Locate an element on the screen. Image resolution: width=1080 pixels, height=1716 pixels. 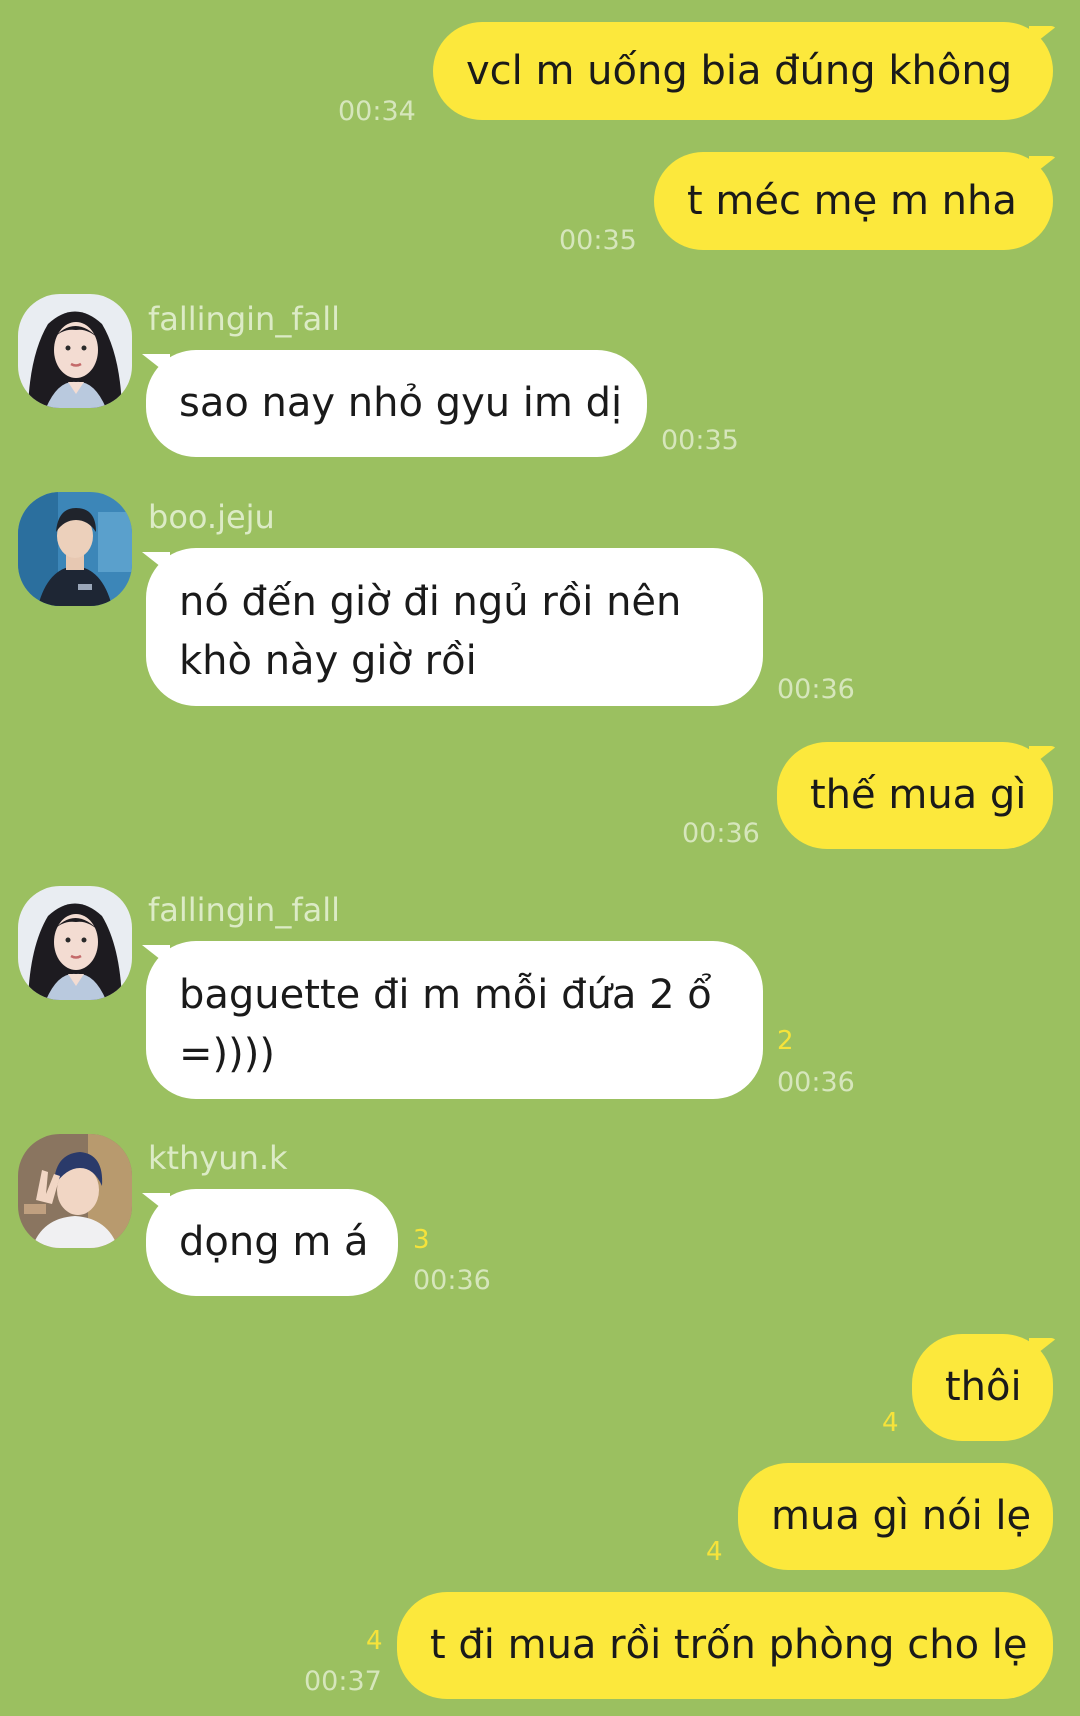
avatar-boy-peace-icon is located at coordinates (75, 1191).